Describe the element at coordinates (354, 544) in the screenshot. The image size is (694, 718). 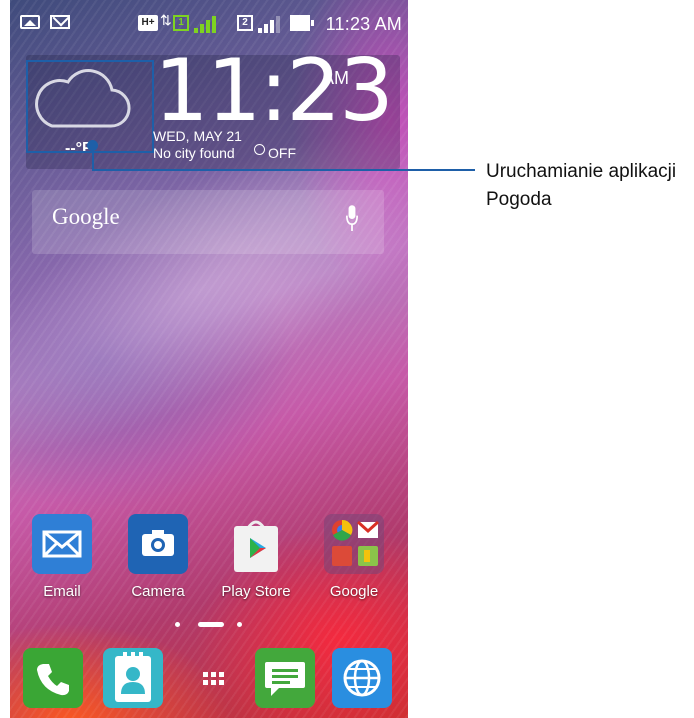
I see `google-folder-icon` at that location.